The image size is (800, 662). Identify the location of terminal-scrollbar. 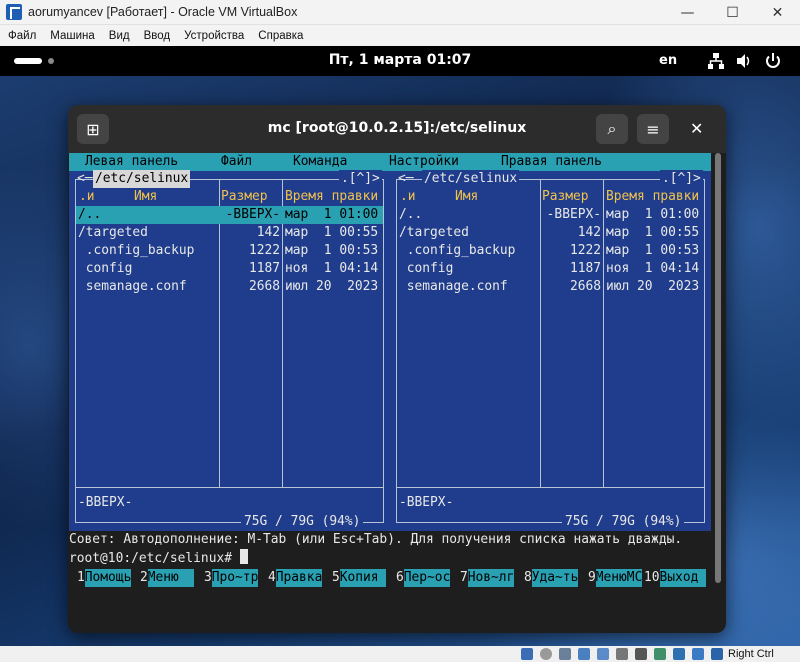
(718, 368).